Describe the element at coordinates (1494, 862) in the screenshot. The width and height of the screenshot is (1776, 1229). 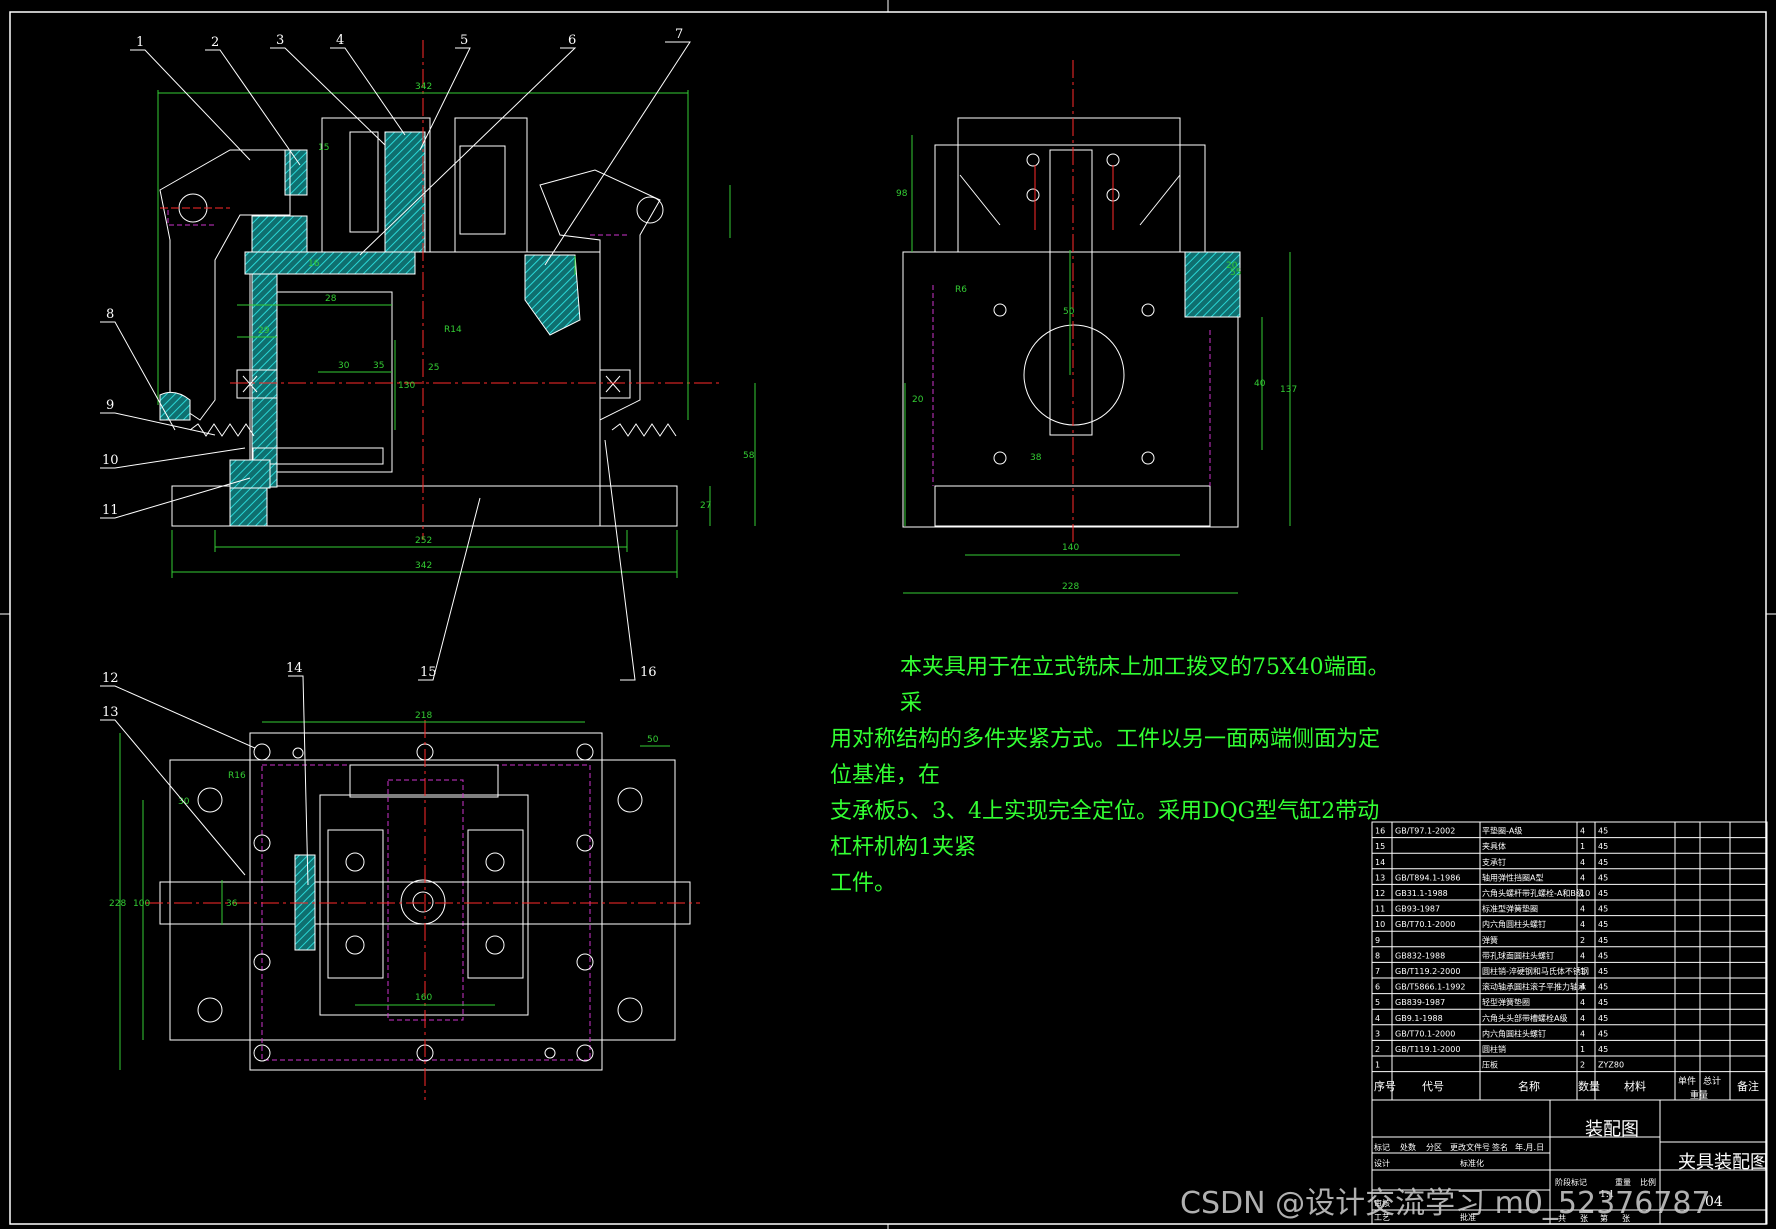
I see `bom-cell: 支承钉` at that location.